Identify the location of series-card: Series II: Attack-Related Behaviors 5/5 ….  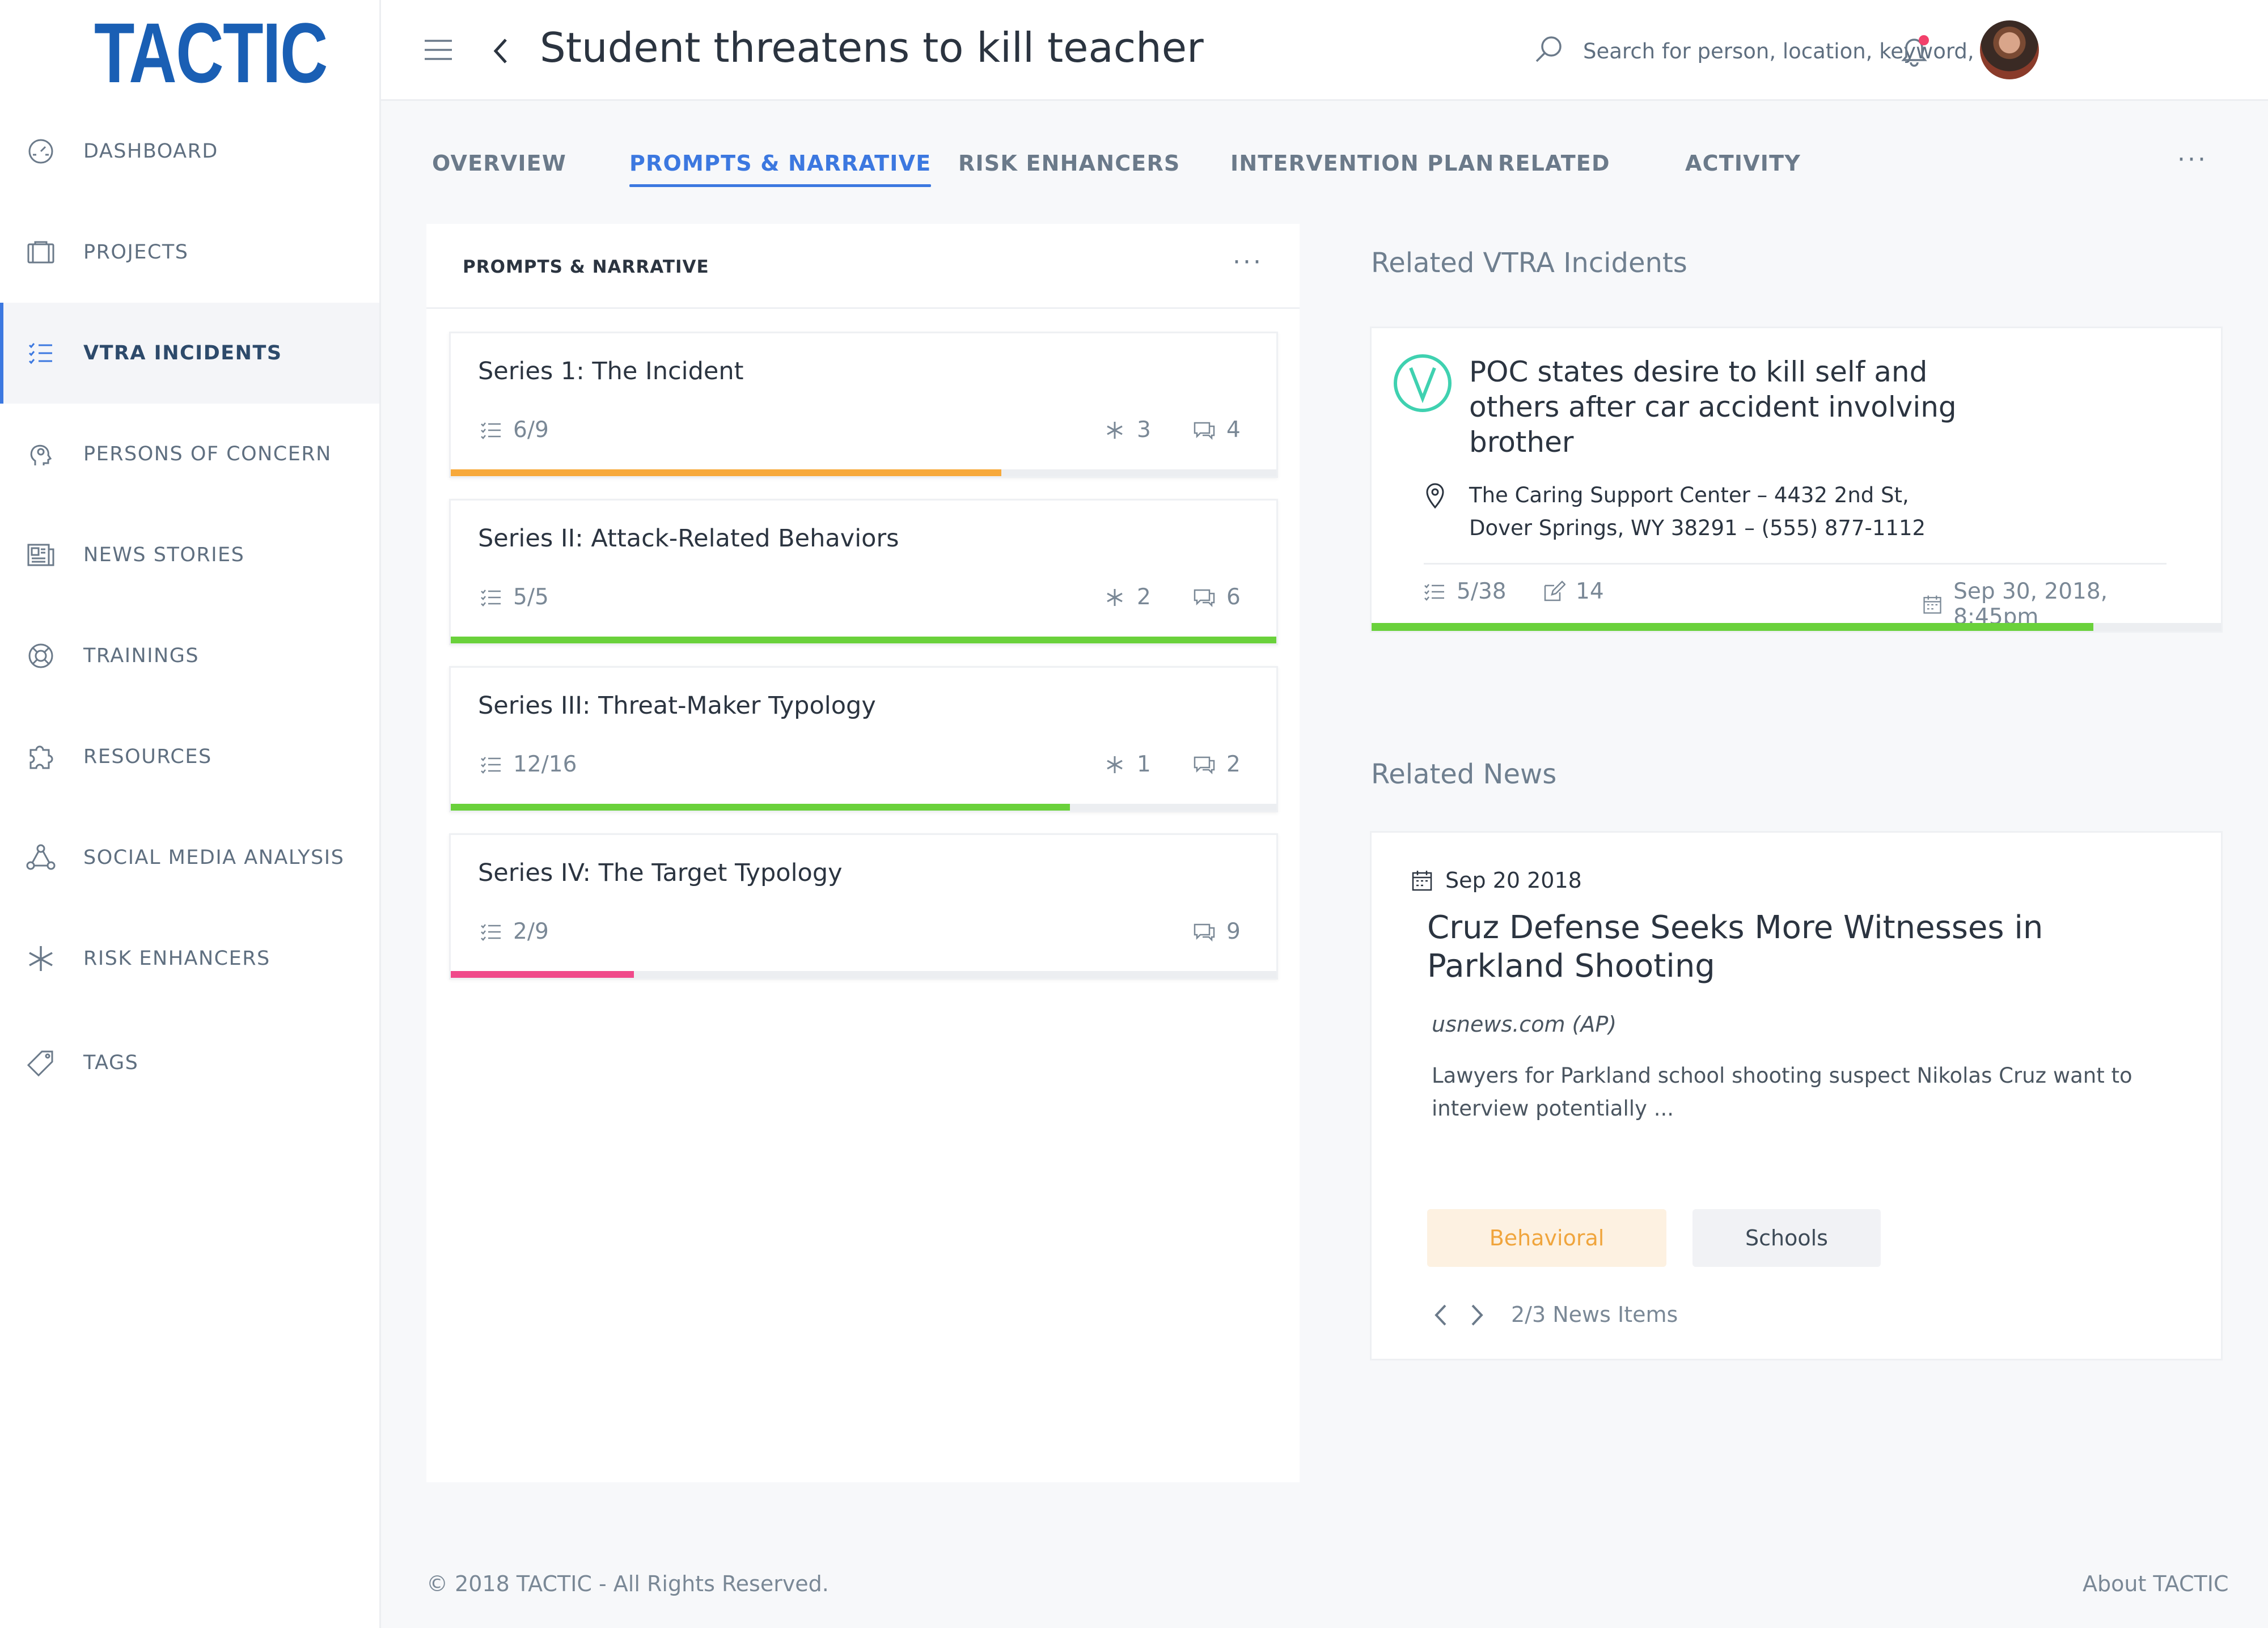
(863, 572).